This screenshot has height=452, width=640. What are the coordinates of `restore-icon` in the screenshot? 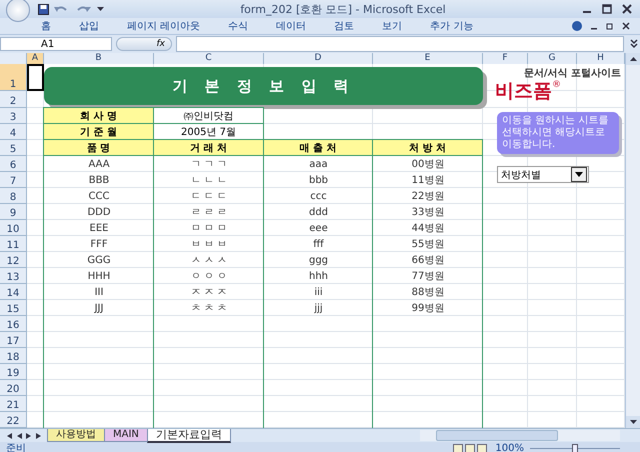 It's located at (610, 26).